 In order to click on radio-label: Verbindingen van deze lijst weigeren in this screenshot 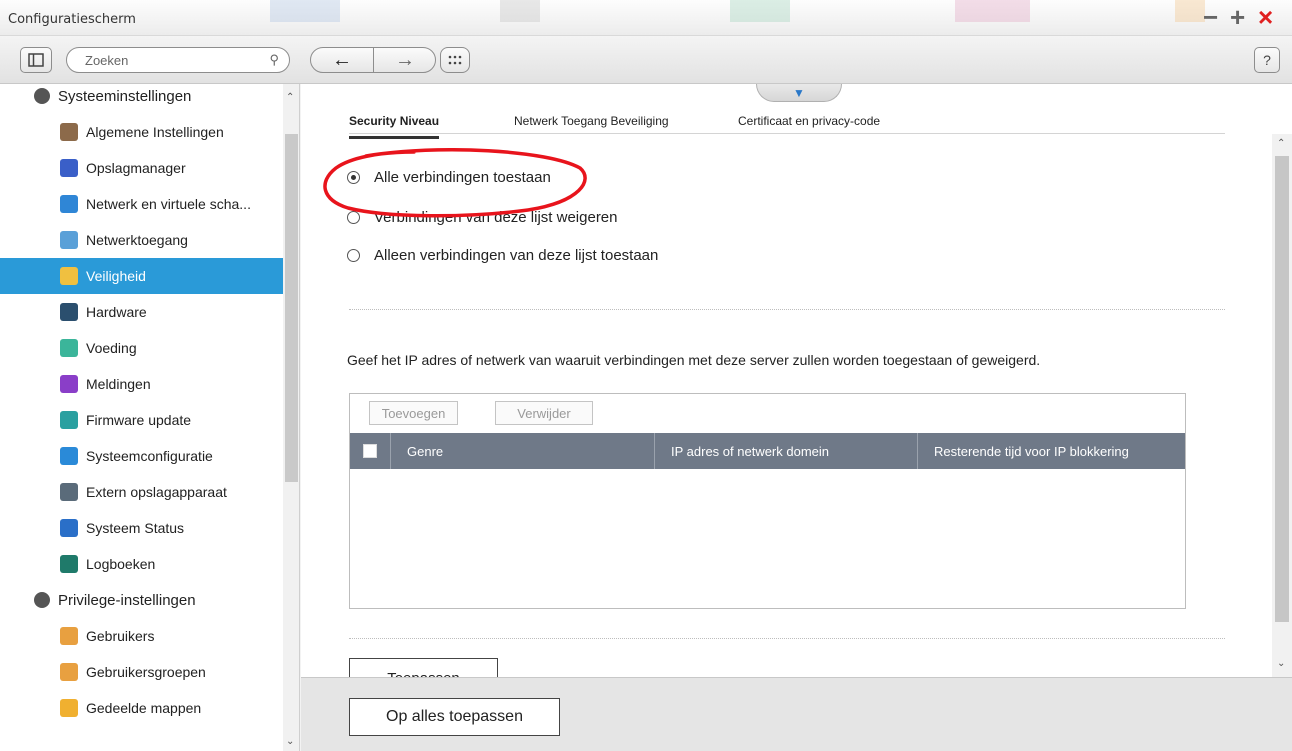, I will do `click(496, 217)`.